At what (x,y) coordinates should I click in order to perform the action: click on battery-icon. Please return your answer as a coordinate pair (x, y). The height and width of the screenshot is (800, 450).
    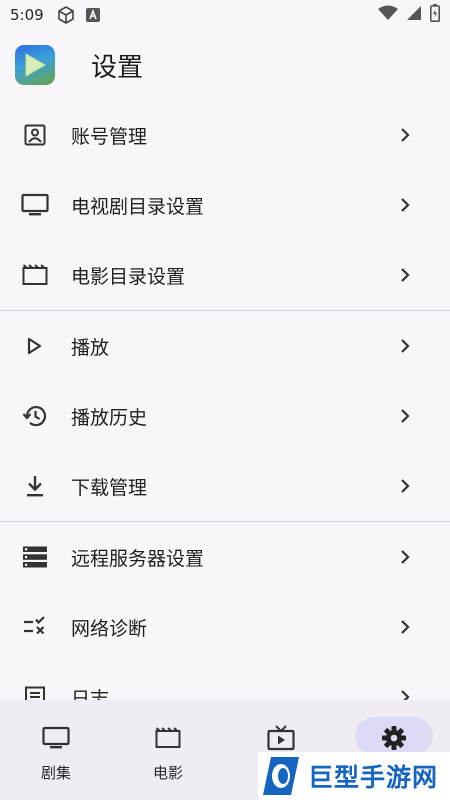
    Looking at the image, I should click on (435, 15).